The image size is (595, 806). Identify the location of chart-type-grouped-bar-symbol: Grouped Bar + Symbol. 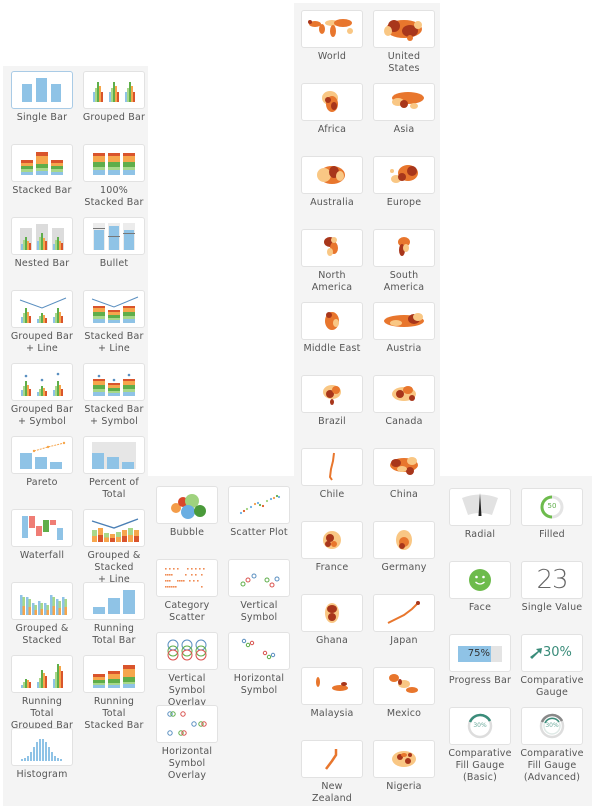
(42, 395).